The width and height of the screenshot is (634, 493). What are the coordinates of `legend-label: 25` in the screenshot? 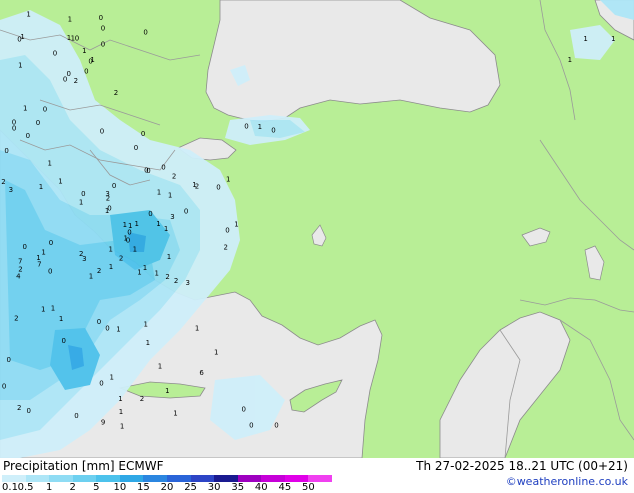 It's located at (190, 487).